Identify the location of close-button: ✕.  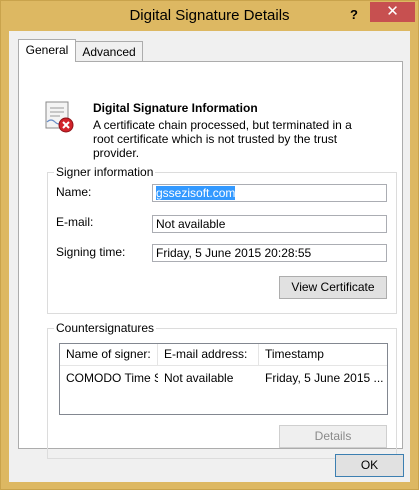
(392, 12).